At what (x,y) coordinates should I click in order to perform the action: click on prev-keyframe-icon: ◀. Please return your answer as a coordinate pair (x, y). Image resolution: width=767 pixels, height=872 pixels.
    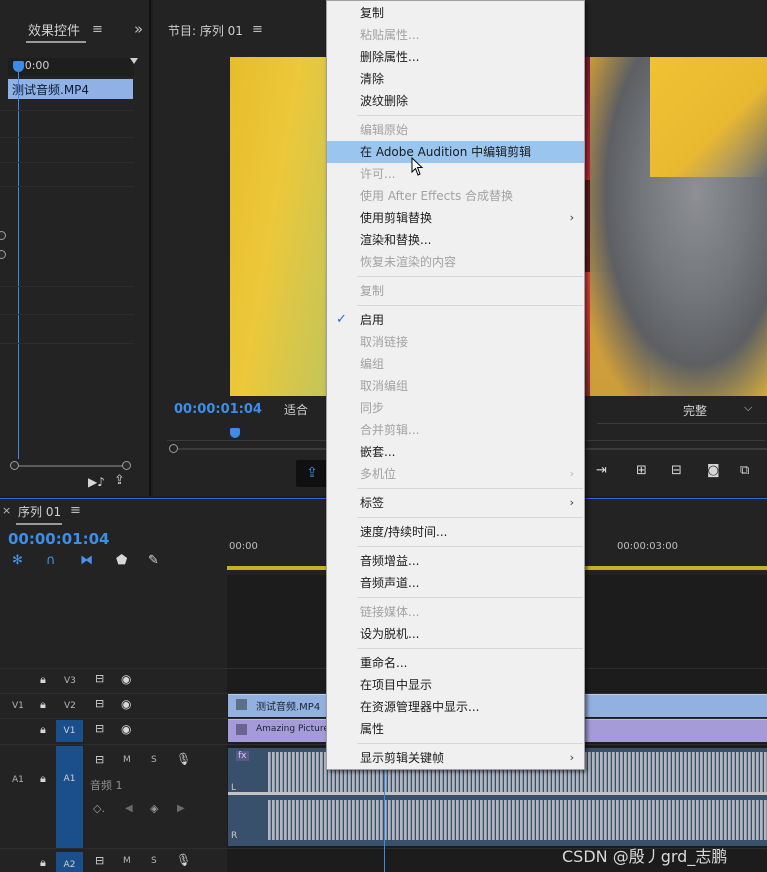
    Looking at the image, I should click on (129, 808).